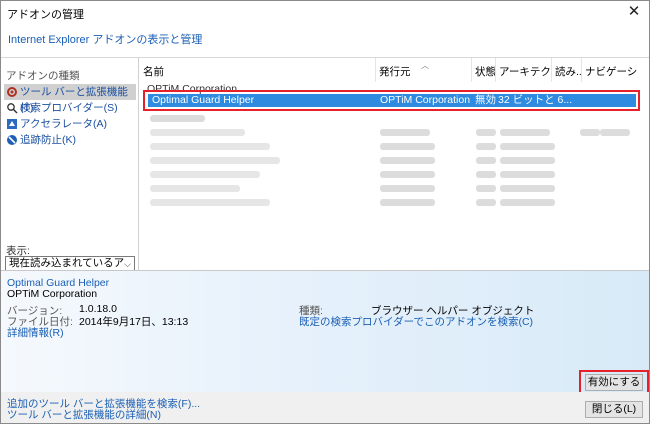 The height and width of the screenshot is (424, 650). I want to click on block-icon, so click(12, 140).